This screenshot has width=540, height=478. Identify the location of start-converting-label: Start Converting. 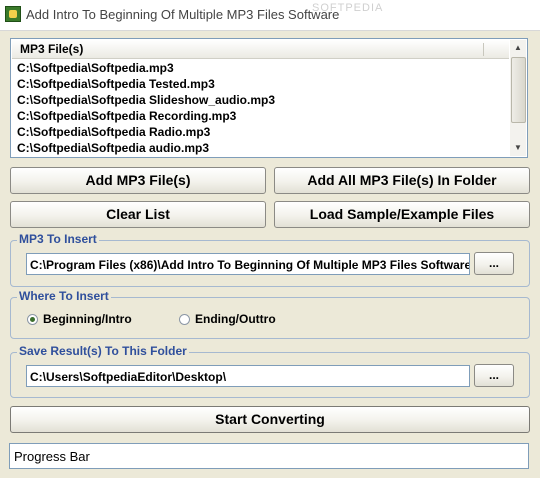
(270, 419).